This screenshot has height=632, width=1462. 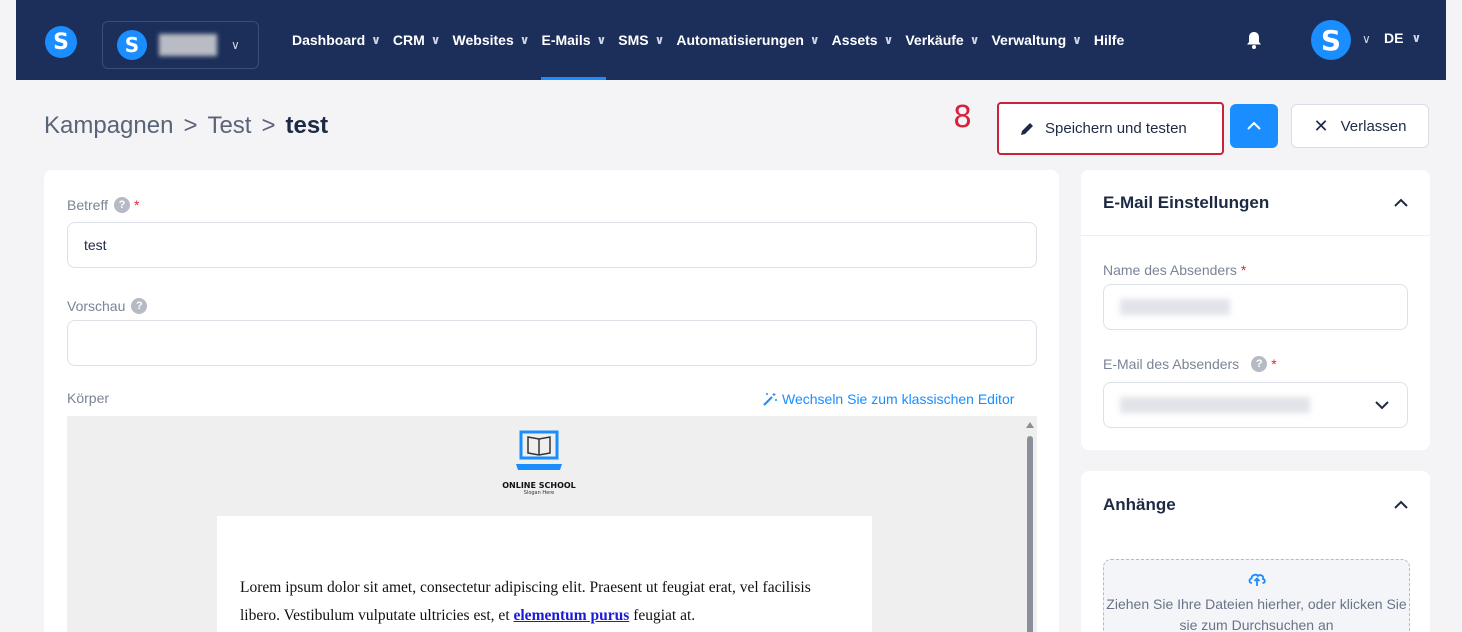 I want to click on bell-icon, so click(x=1254, y=40).